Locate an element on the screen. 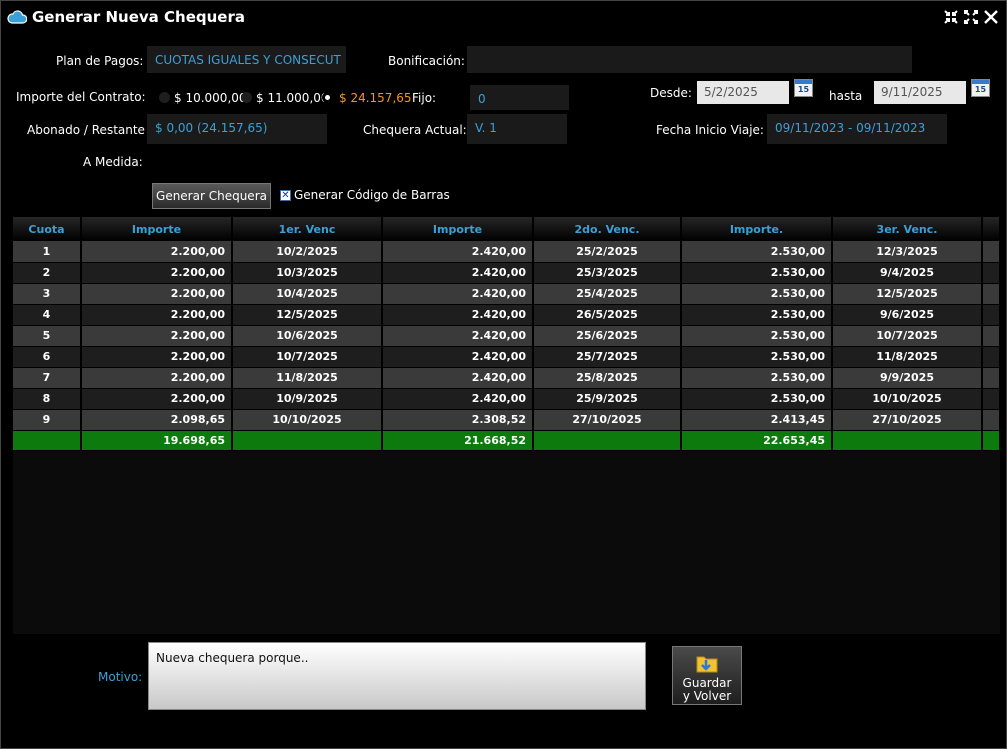 The width and height of the screenshot is (1007, 749). header-venc-1: 1er. Venc is located at coordinates (307, 229).